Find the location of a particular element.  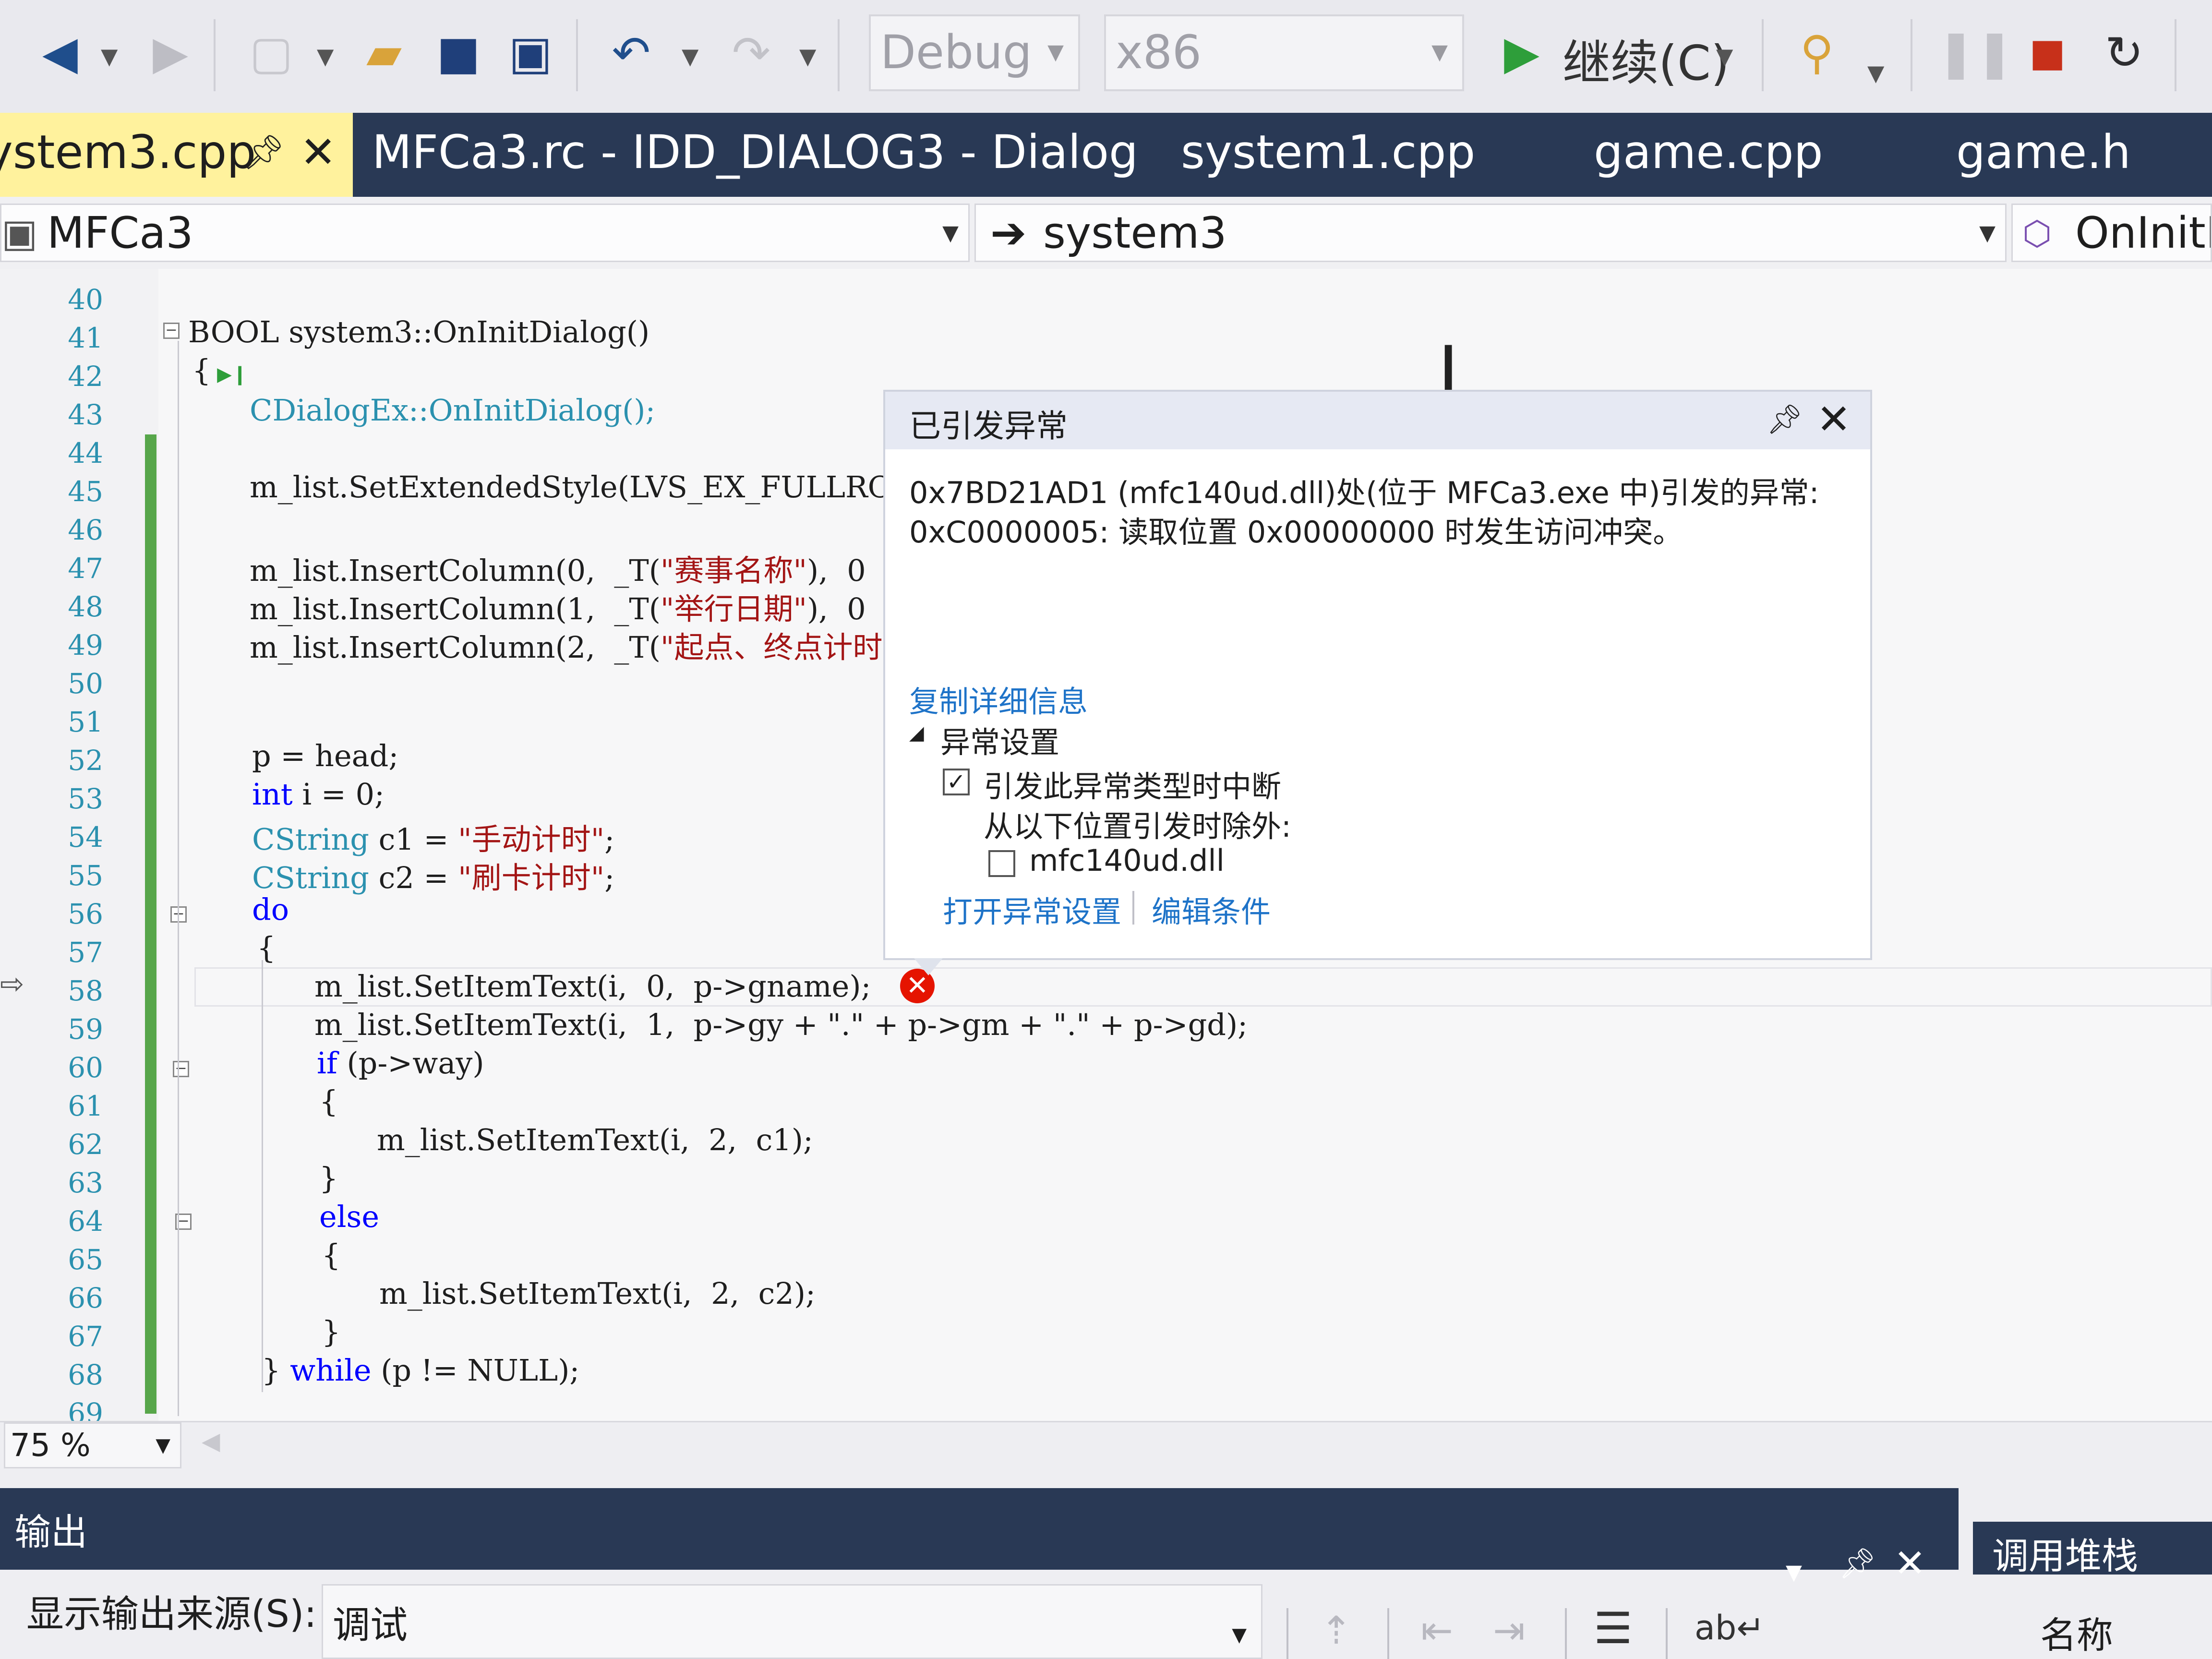

output-source-combo: 调试 ▼ is located at coordinates (792, 1621).